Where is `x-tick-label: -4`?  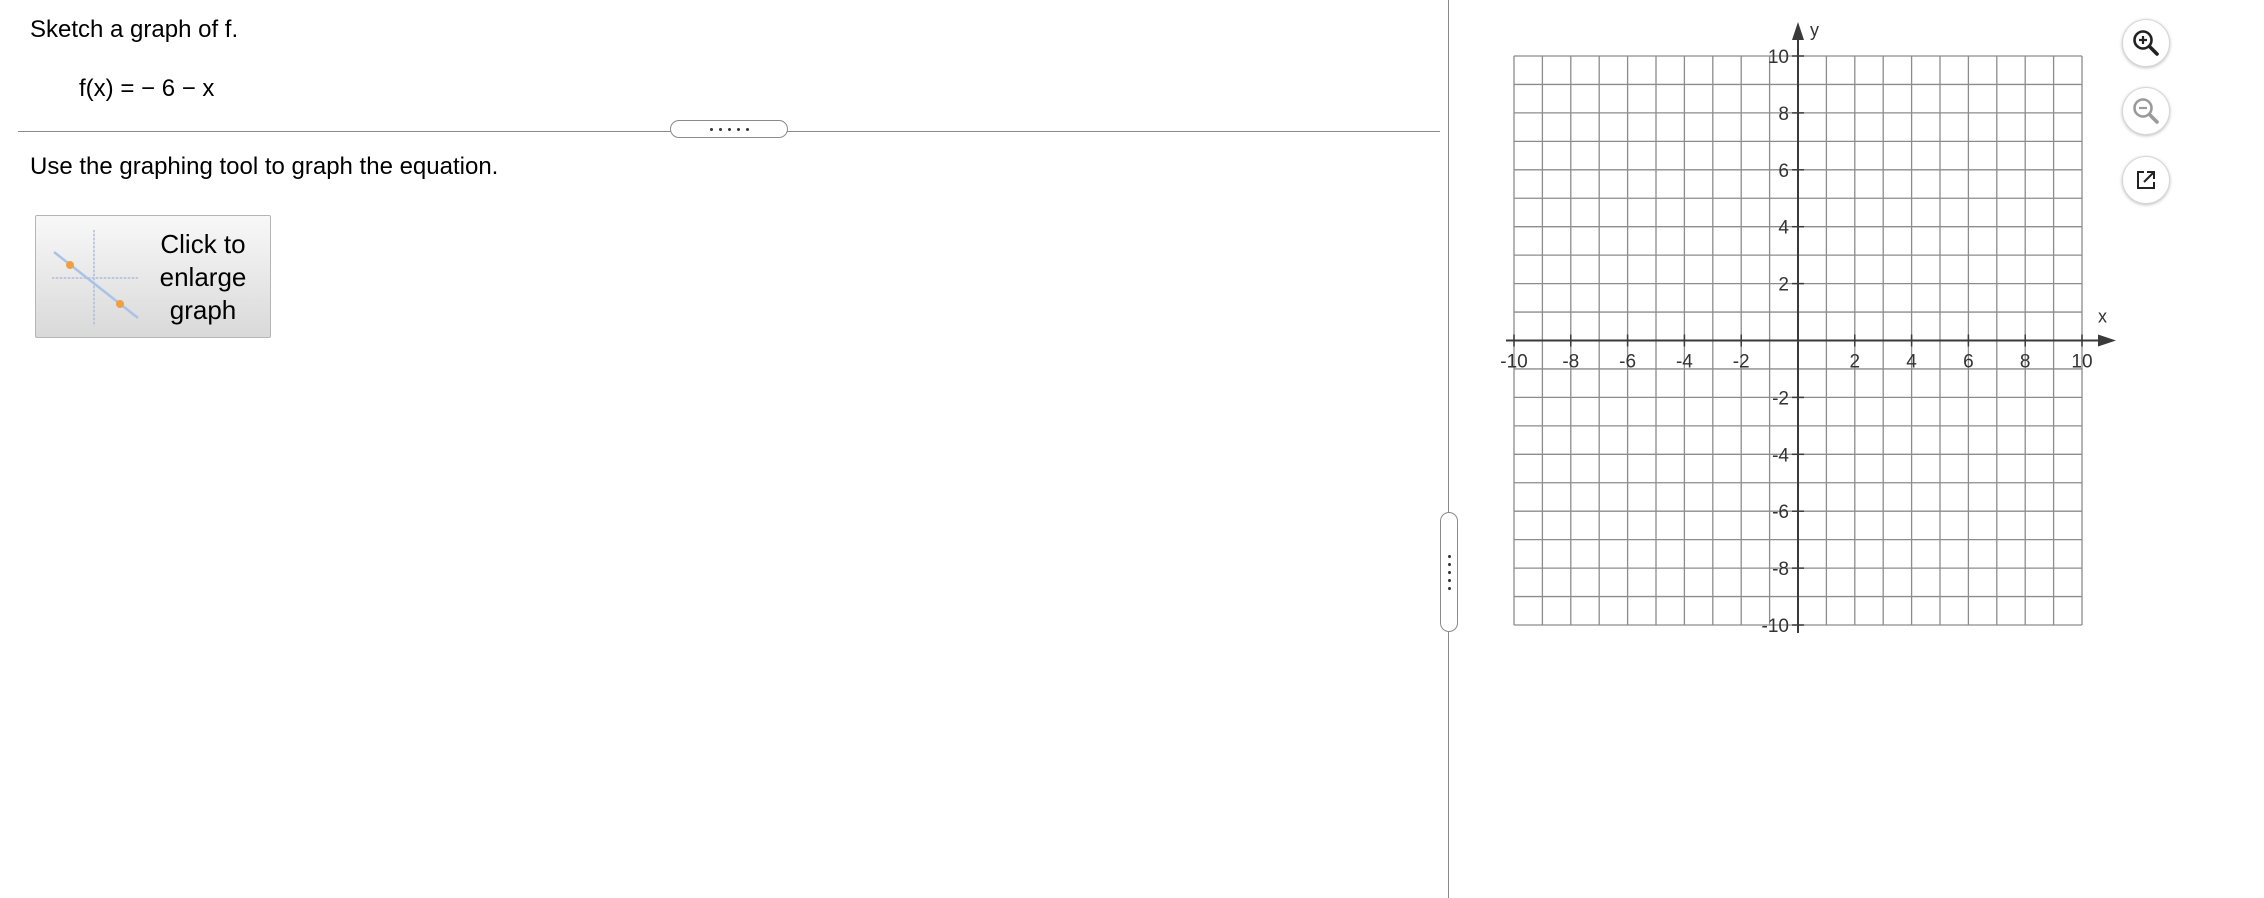 x-tick-label: -4 is located at coordinates (1684, 362).